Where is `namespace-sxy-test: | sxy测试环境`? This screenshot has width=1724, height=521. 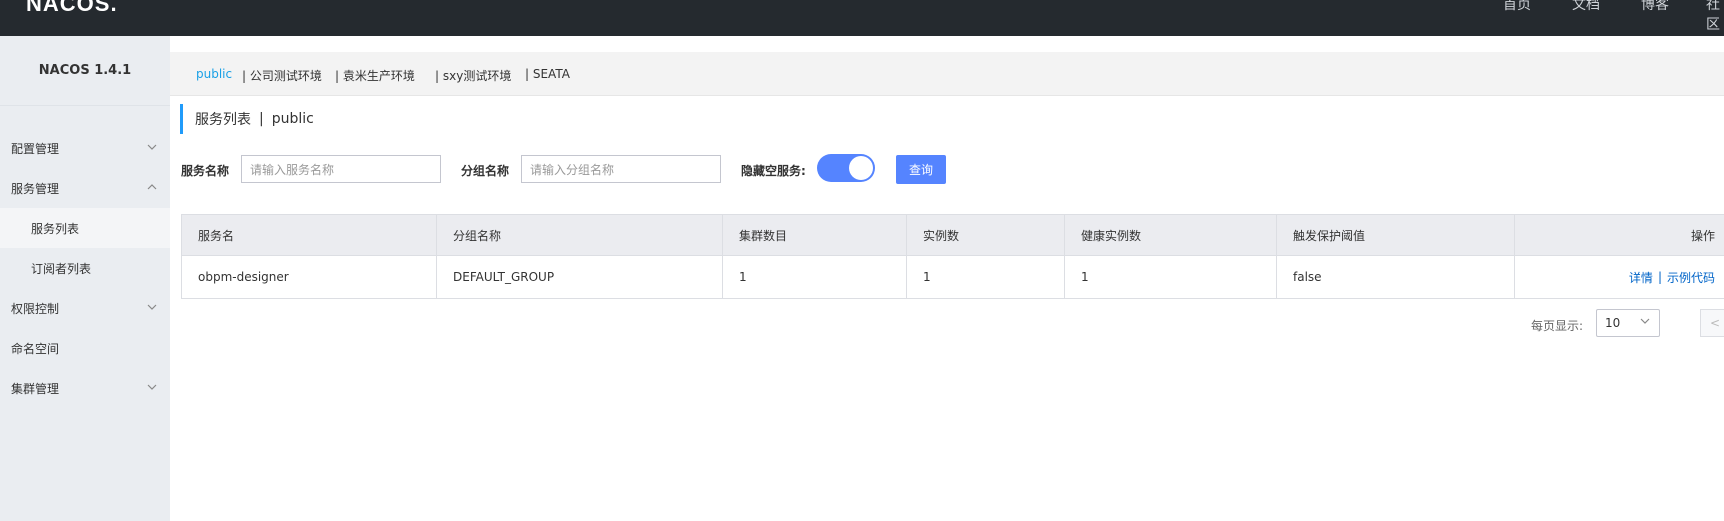
namespace-sxy-test: | sxy测试环境 is located at coordinates (473, 75).